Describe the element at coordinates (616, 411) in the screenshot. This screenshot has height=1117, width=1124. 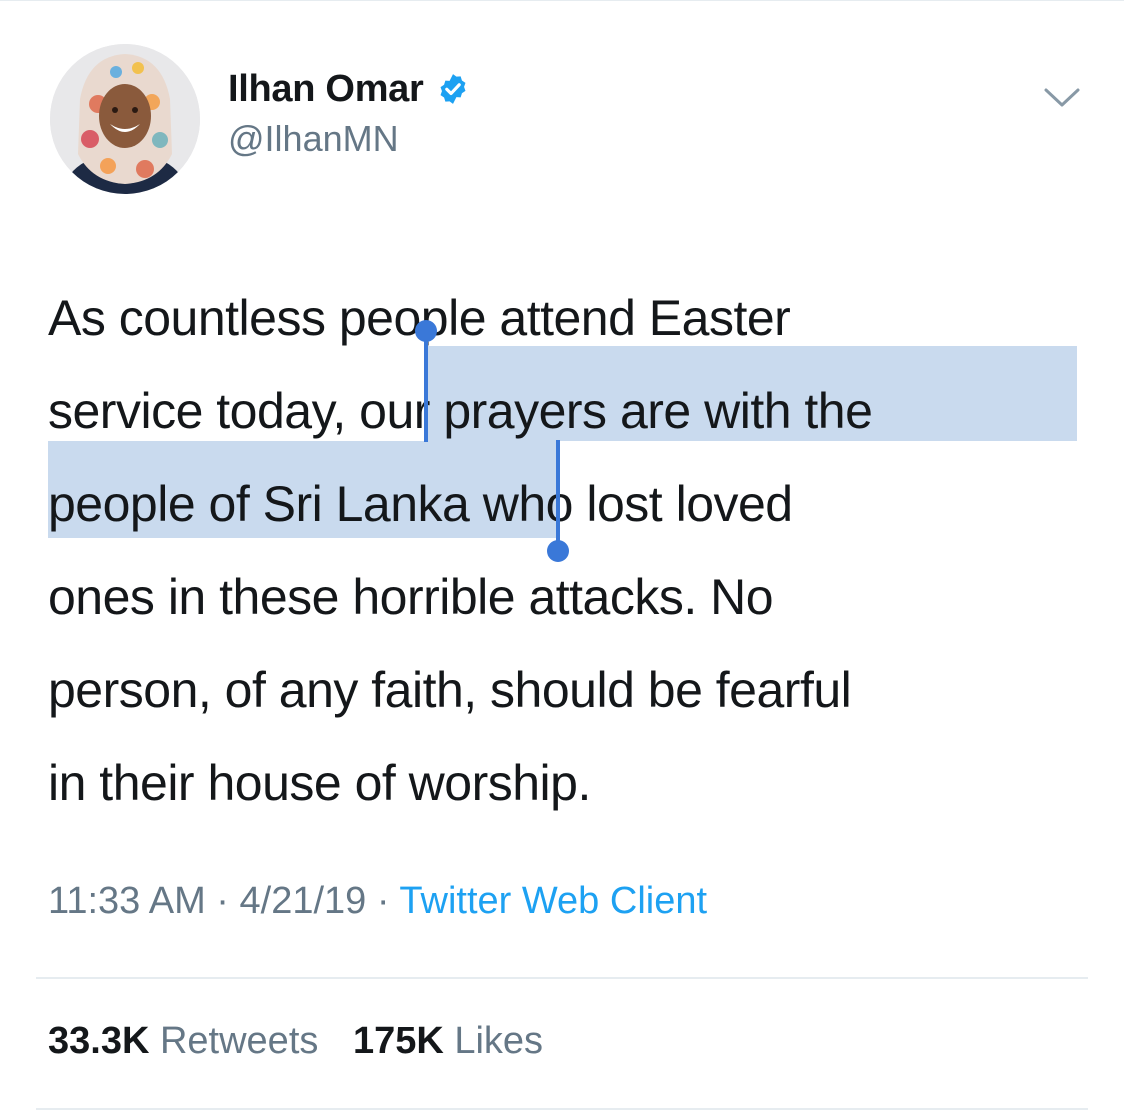
I see `selected-text: our prayers are with the` at that location.